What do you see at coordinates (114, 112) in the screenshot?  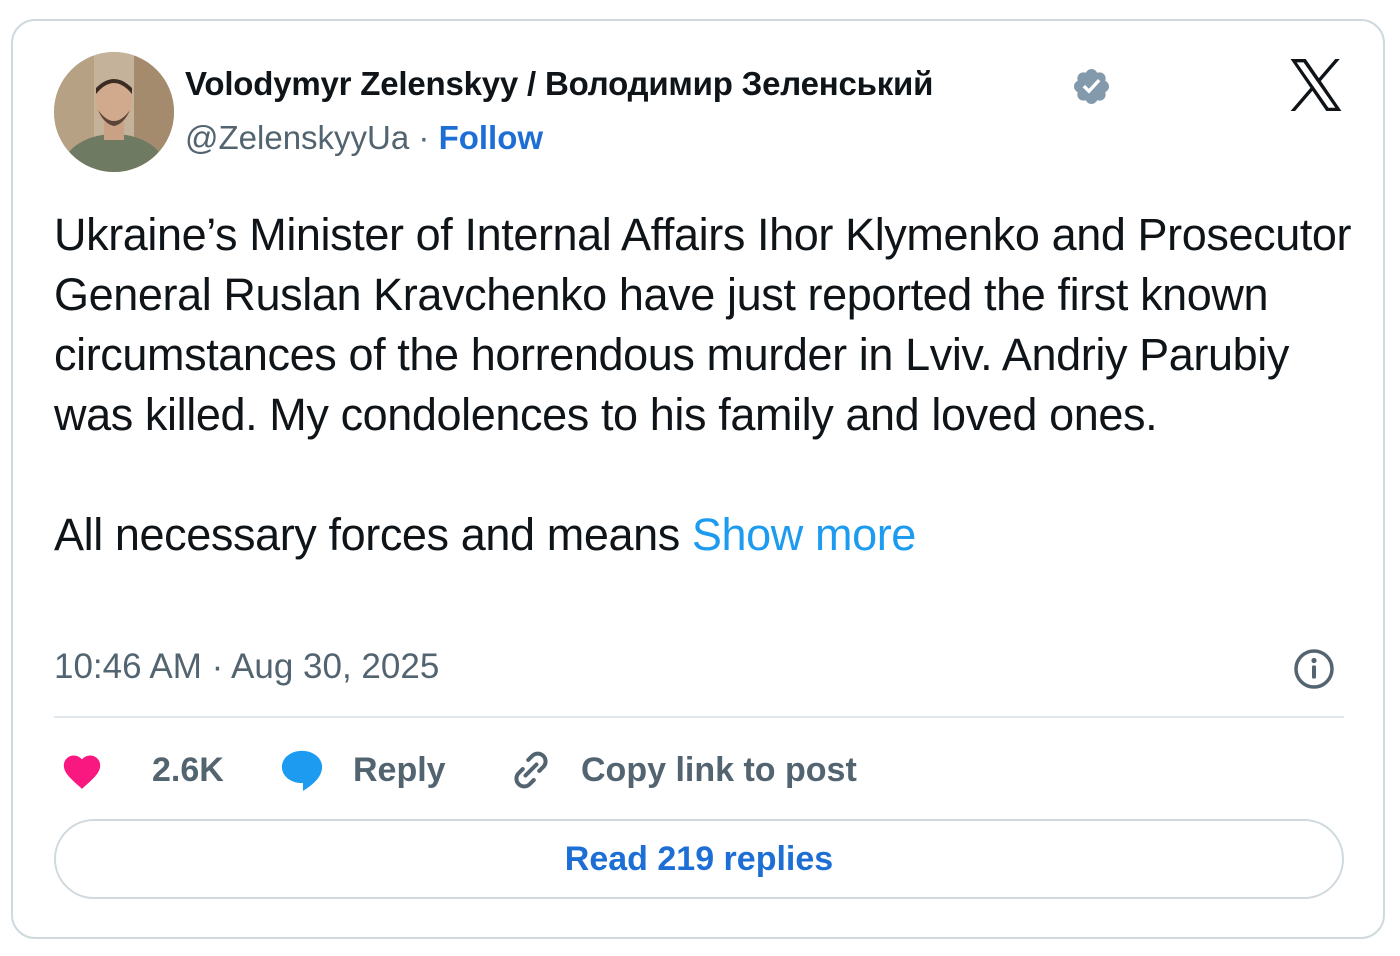 I see `author-avatar` at bounding box center [114, 112].